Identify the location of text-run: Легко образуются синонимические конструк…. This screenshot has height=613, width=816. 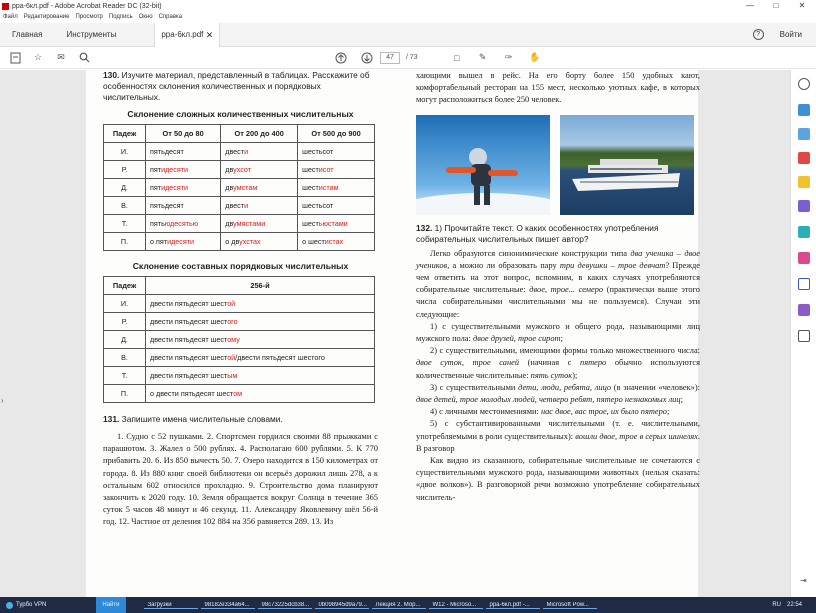
(530, 253).